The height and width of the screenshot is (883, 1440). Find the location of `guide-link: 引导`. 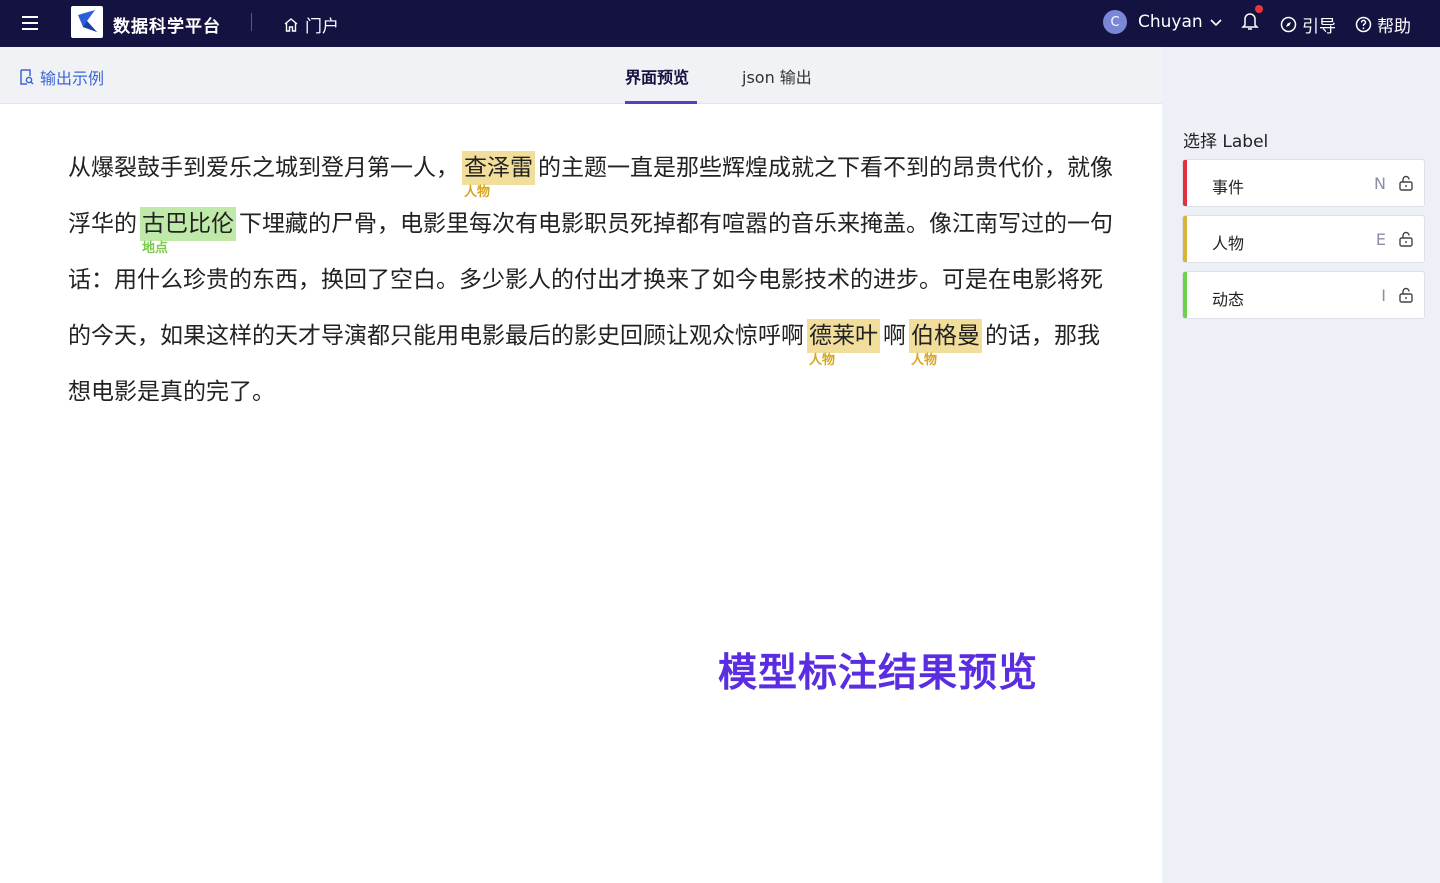

guide-link: 引导 is located at coordinates (1308, 24).